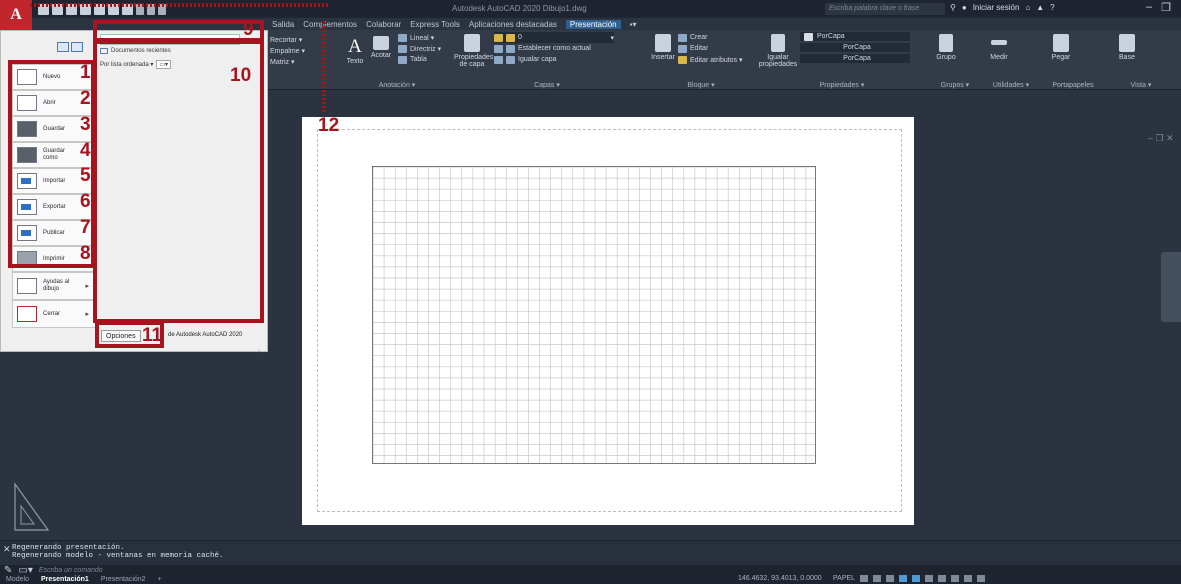  Describe the element at coordinates (885, 9) in the screenshot. I see `search-input: Escriba palabra clave o frase` at that location.